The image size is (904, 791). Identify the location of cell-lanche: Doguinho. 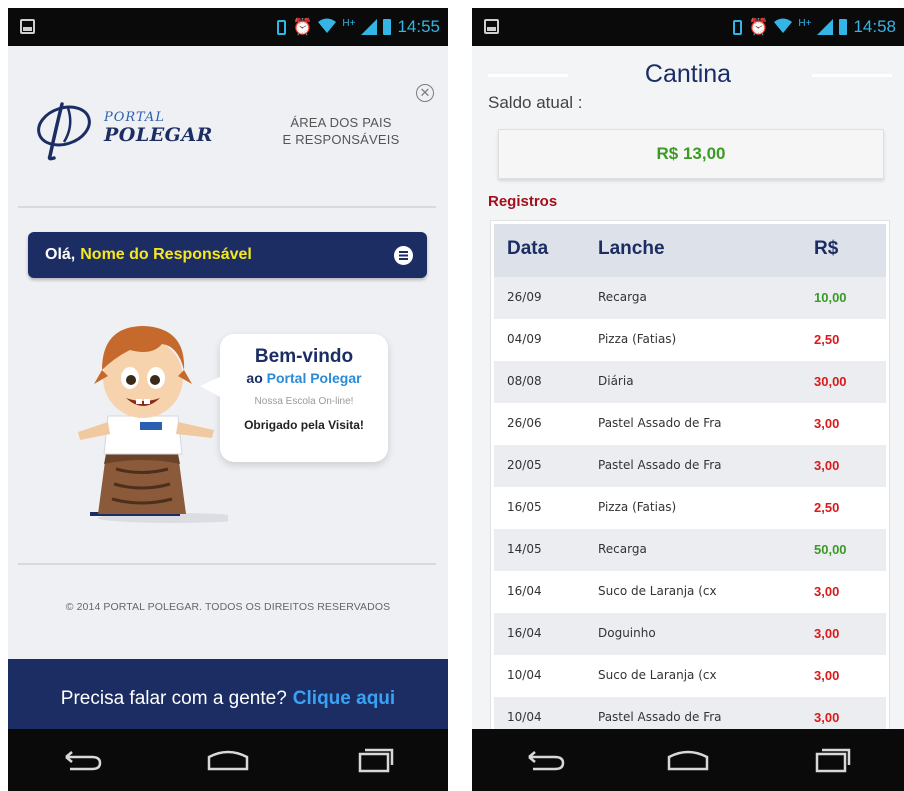
(627, 633).